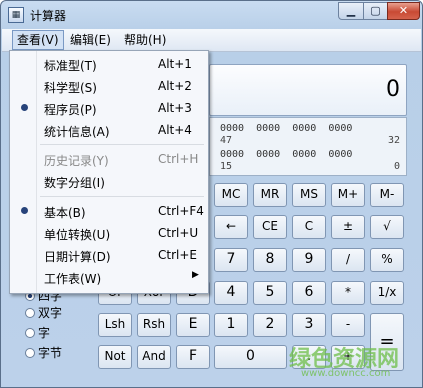 The width and height of the screenshot is (423, 388). I want to click on menu-item-label: 工作表(W), so click(73, 279).